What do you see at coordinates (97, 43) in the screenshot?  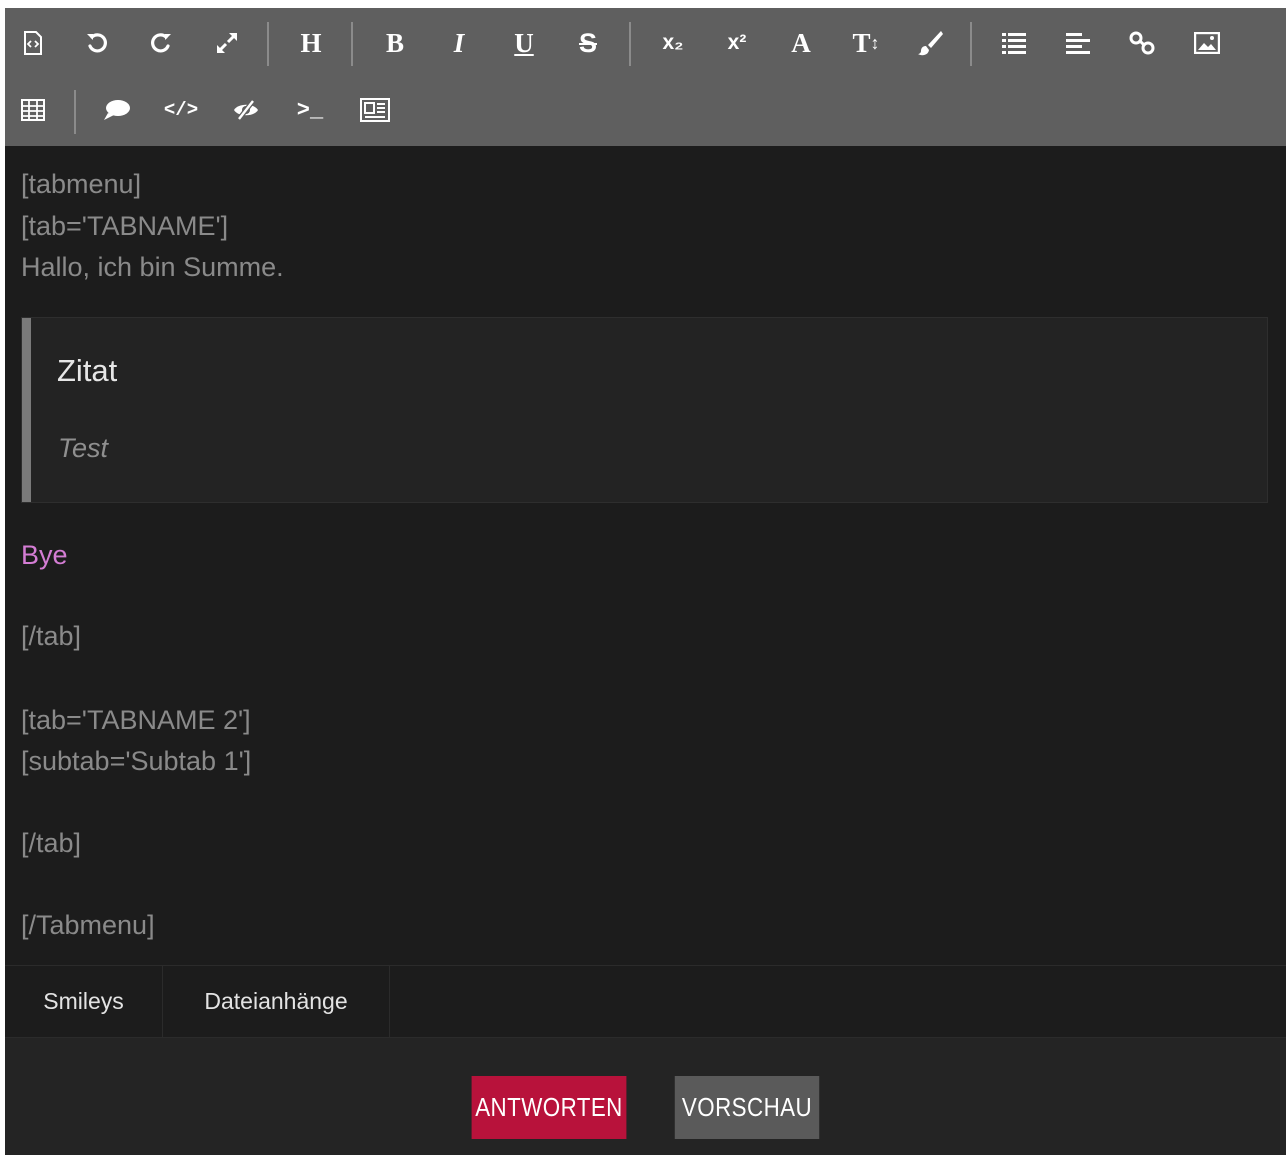 I see `undo-icon` at bounding box center [97, 43].